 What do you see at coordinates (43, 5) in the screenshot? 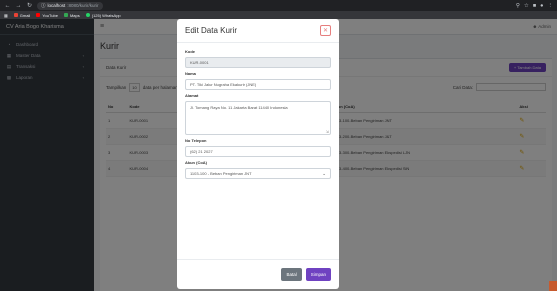
I see `info-icon: ⓘ` at bounding box center [43, 5].